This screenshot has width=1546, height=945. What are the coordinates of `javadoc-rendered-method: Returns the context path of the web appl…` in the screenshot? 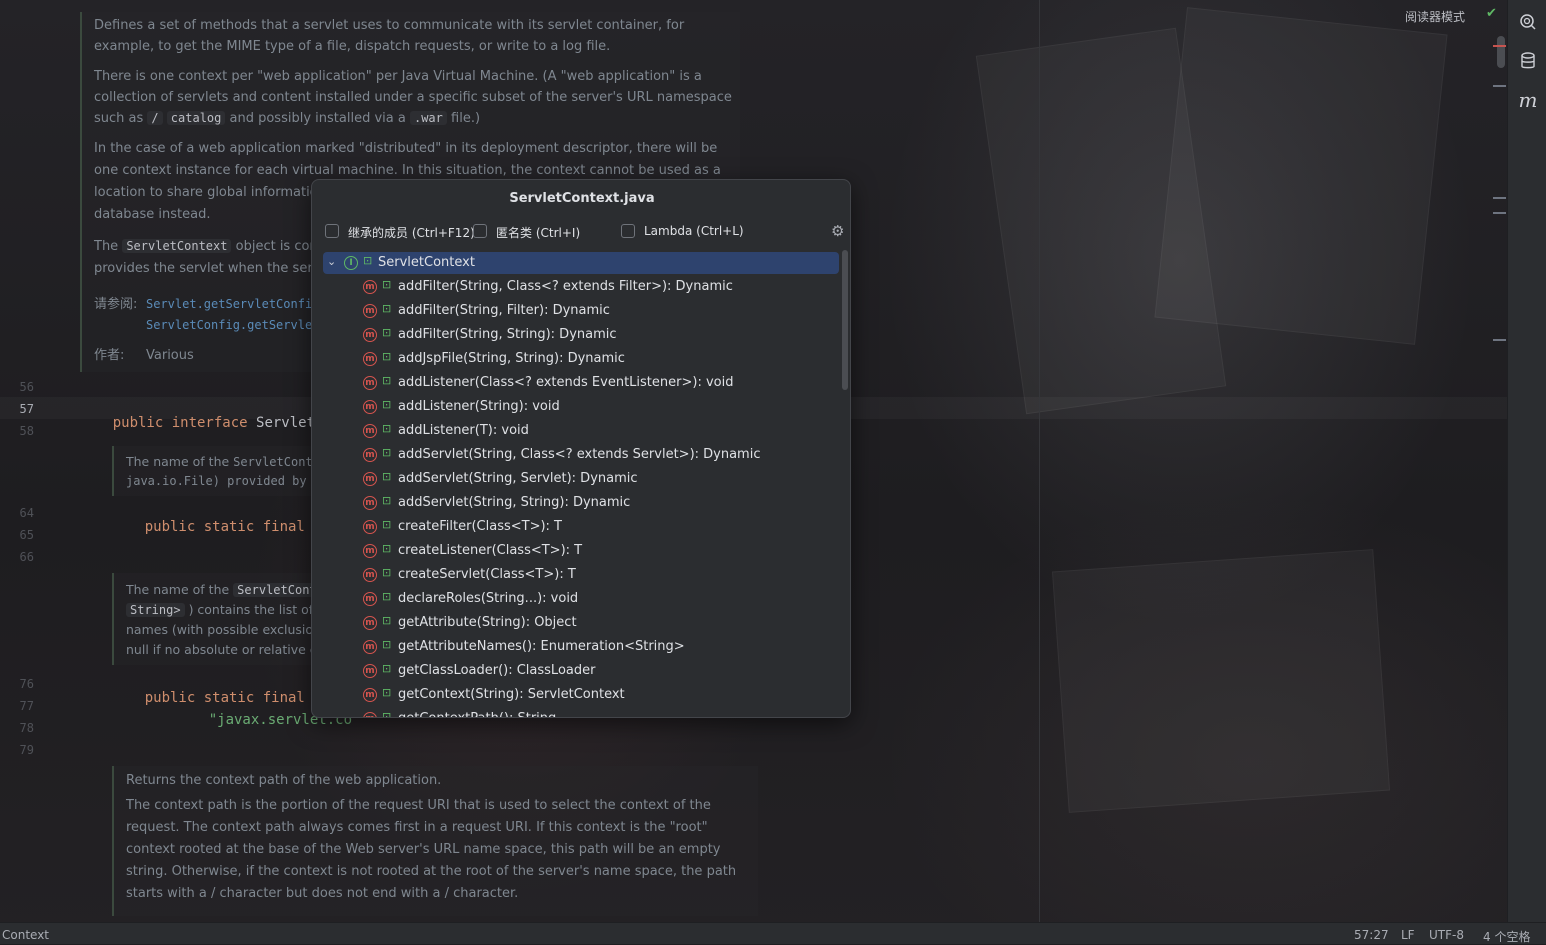 It's located at (435, 841).